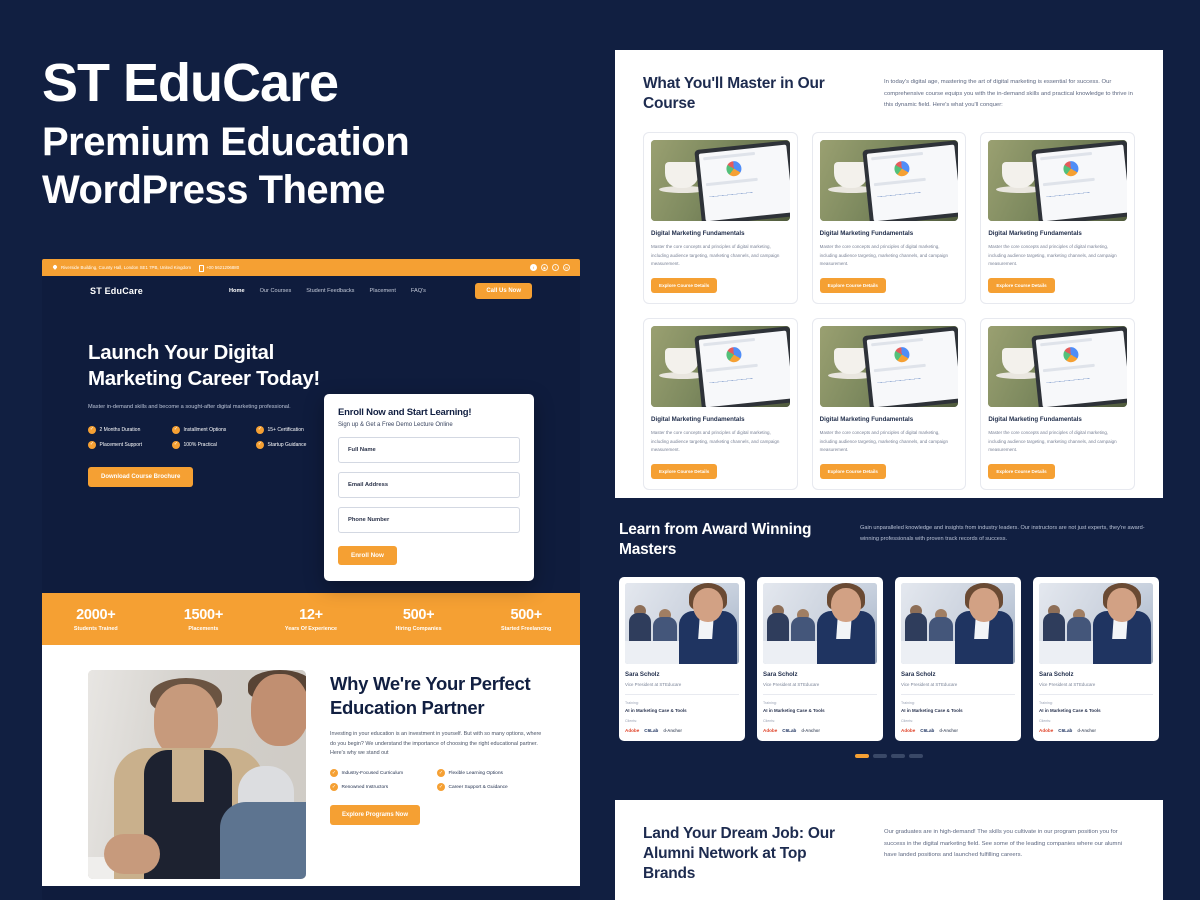  What do you see at coordinates (382, 773) in the screenshot?
I see `why-feature-item: ✓ Industry-Focused Curriculum` at bounding box center [382, 773].